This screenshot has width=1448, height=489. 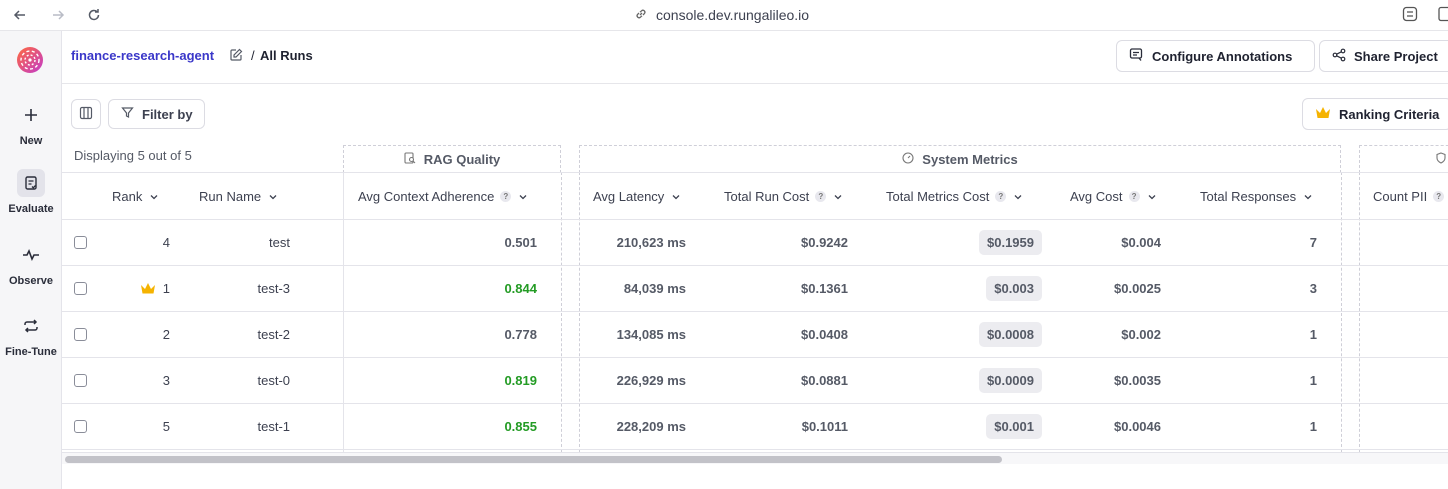 I want to click on col-header-count-pii: Count PII ?, so click(x=1409, y=196).